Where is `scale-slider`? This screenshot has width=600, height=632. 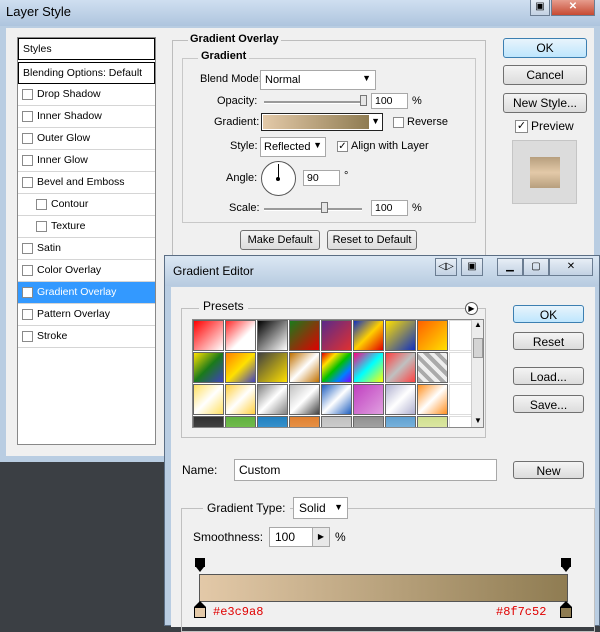 scale-slider is located at coordinates (313, 209).